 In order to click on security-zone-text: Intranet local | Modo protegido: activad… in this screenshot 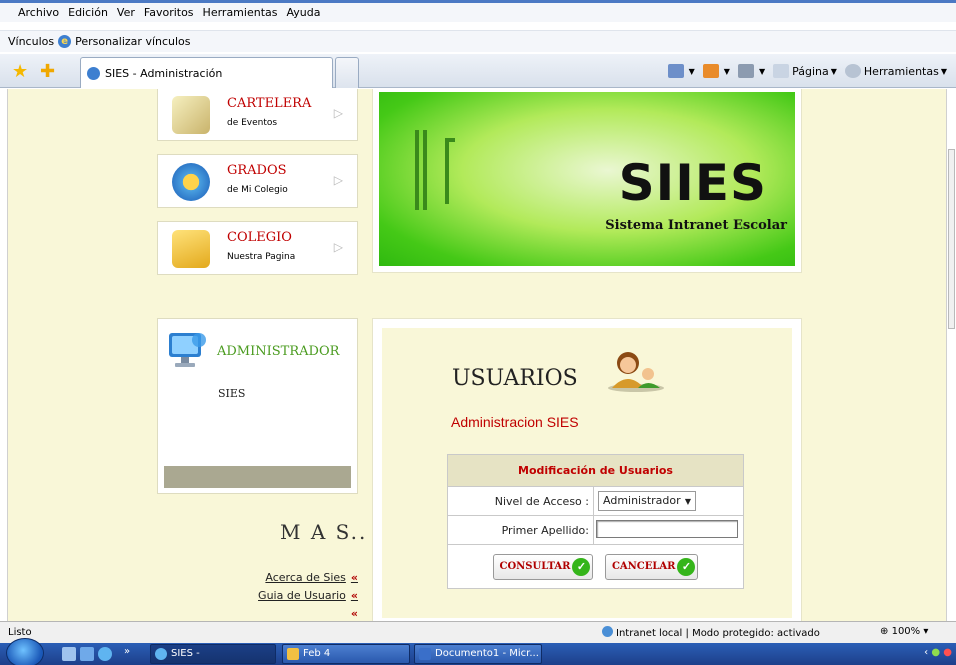, I will do `click(718, 633)`.